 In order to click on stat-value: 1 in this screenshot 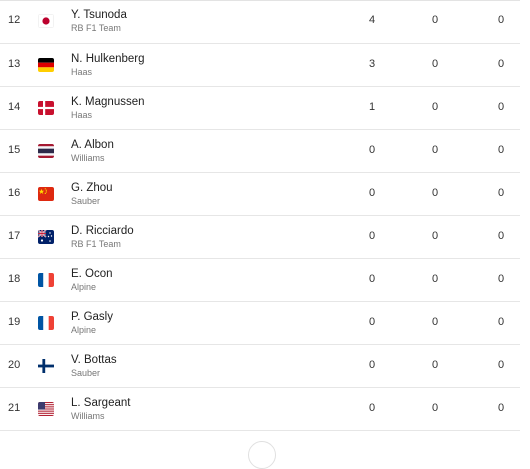, I will do `click(372, 107)`.